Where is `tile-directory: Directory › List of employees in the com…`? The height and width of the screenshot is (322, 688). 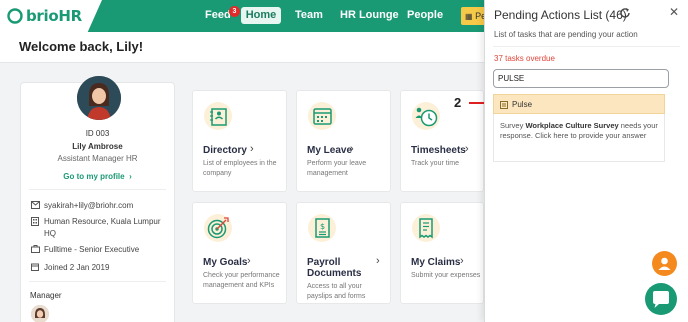 tile-directory: Directory › List of employees in the com… is located at coordinates (239, 141).